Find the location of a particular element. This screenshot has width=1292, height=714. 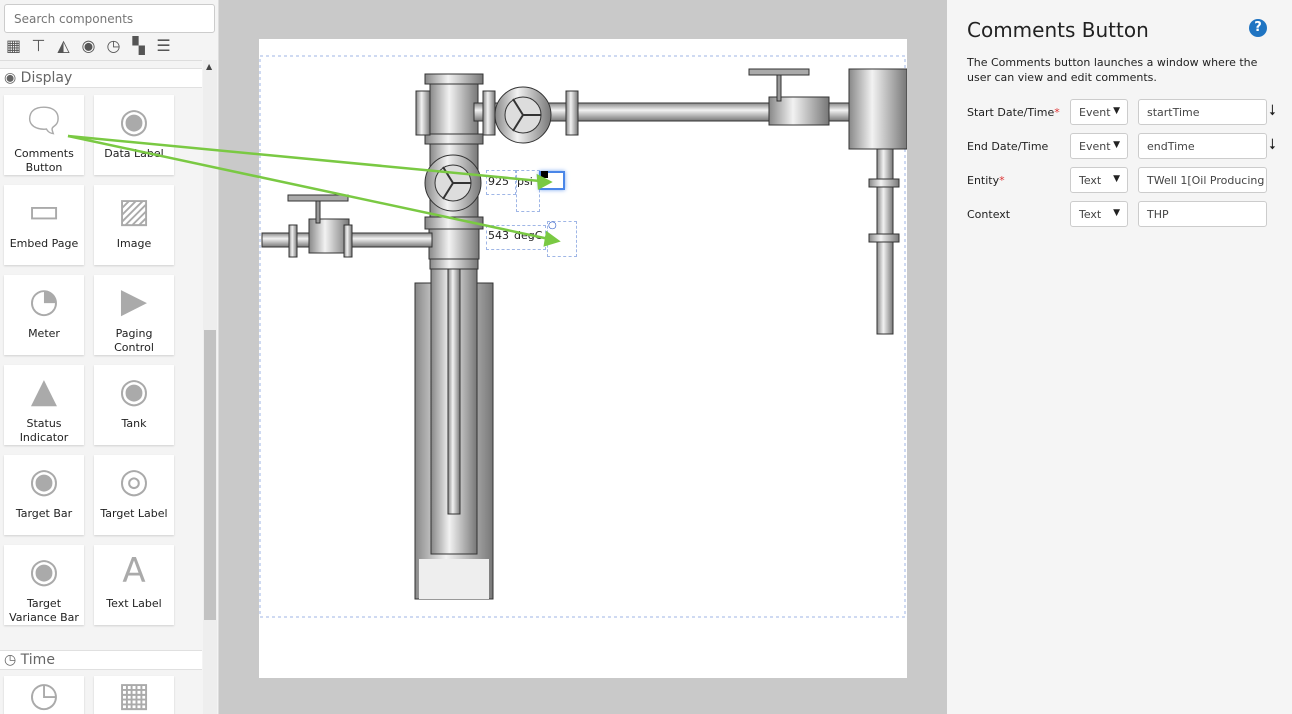

warning-icon: ▲ is located at coordinates (44, 391).